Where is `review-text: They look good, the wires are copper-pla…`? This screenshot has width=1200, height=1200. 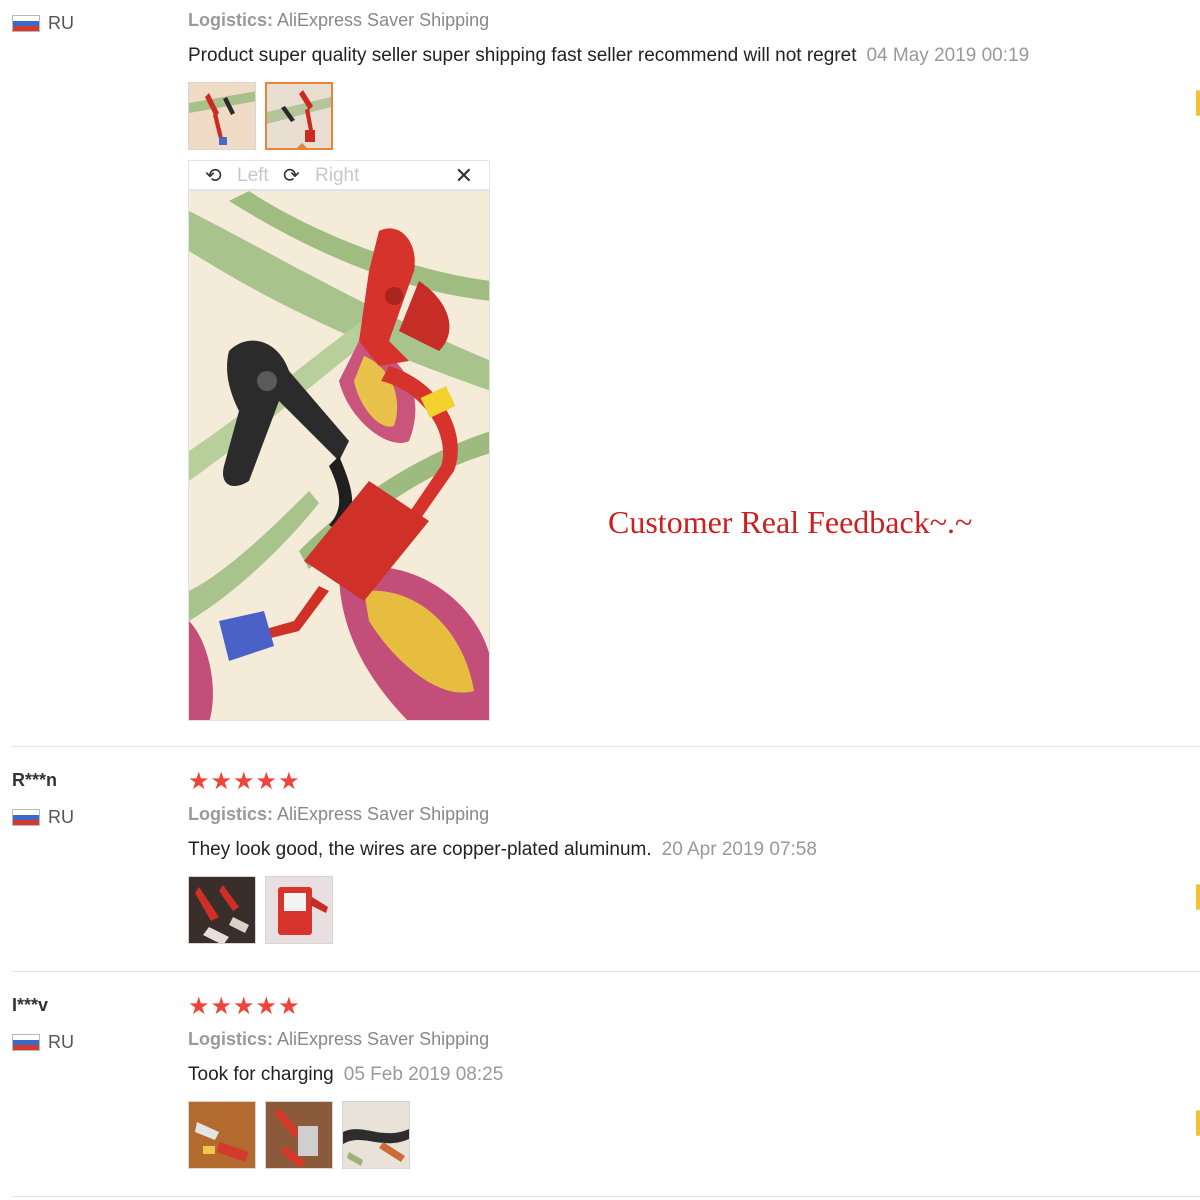
review-text: They look good, the wires are copper-pla… is located at coordinates (502, 850).